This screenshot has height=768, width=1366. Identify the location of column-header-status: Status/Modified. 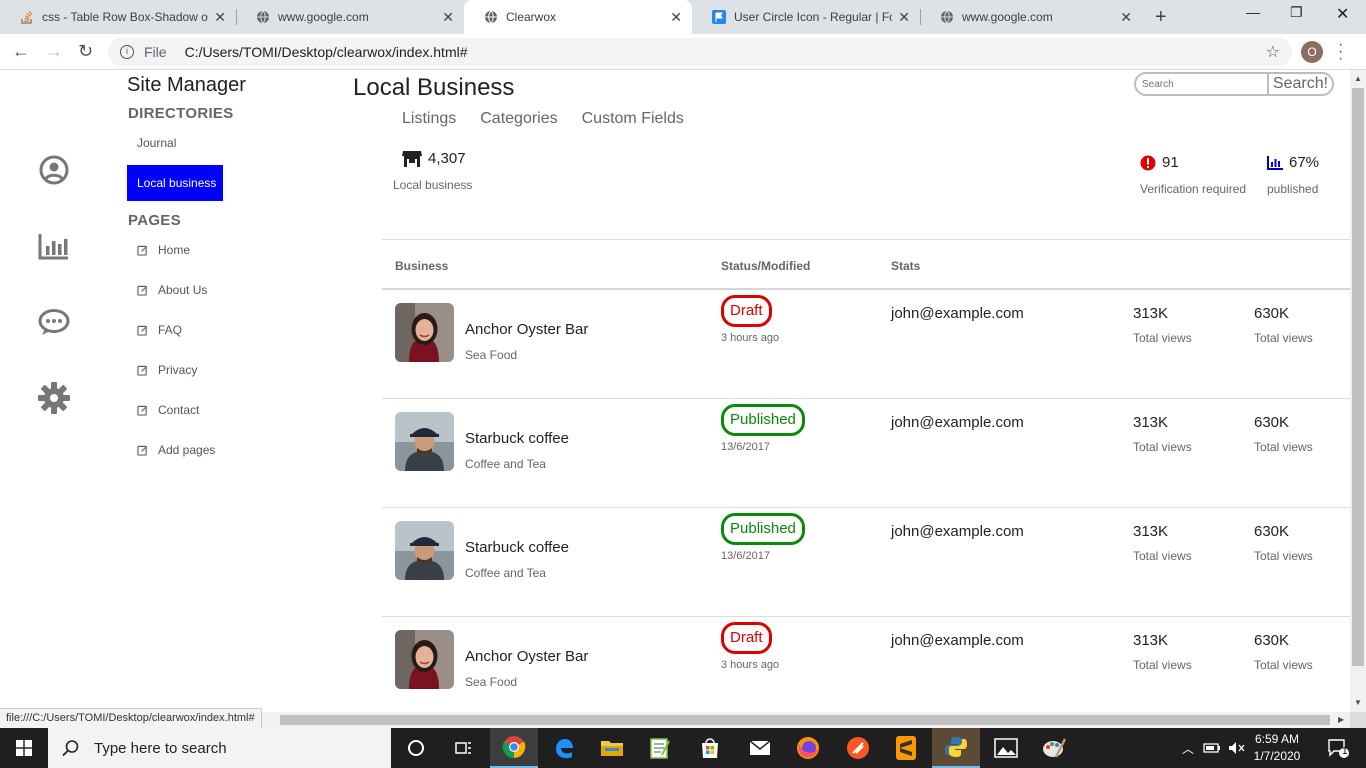
(765, 266).